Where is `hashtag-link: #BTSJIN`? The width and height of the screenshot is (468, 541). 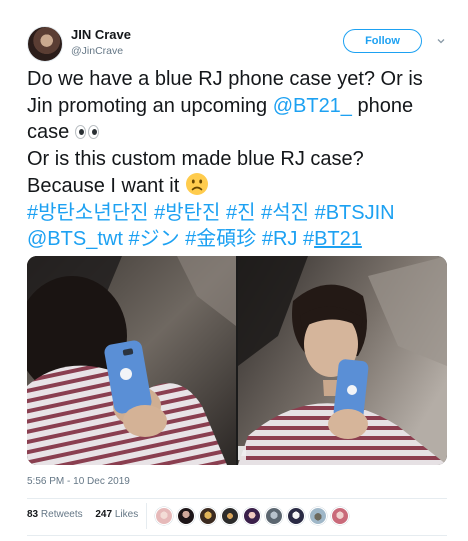
hashtag-link: #BTSJIN is located at coordinates (355, 213).